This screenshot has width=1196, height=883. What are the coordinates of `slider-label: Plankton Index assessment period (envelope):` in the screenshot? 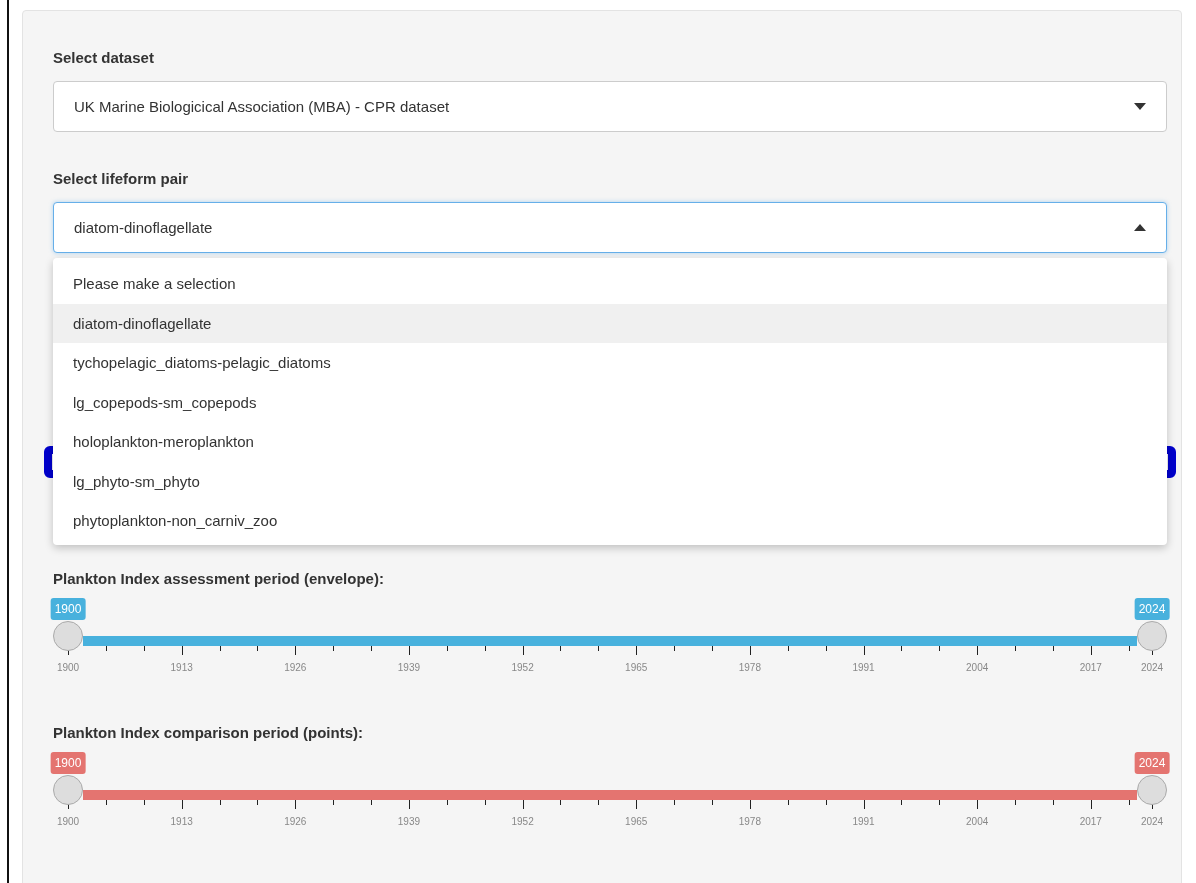 It's located at (218, 579).